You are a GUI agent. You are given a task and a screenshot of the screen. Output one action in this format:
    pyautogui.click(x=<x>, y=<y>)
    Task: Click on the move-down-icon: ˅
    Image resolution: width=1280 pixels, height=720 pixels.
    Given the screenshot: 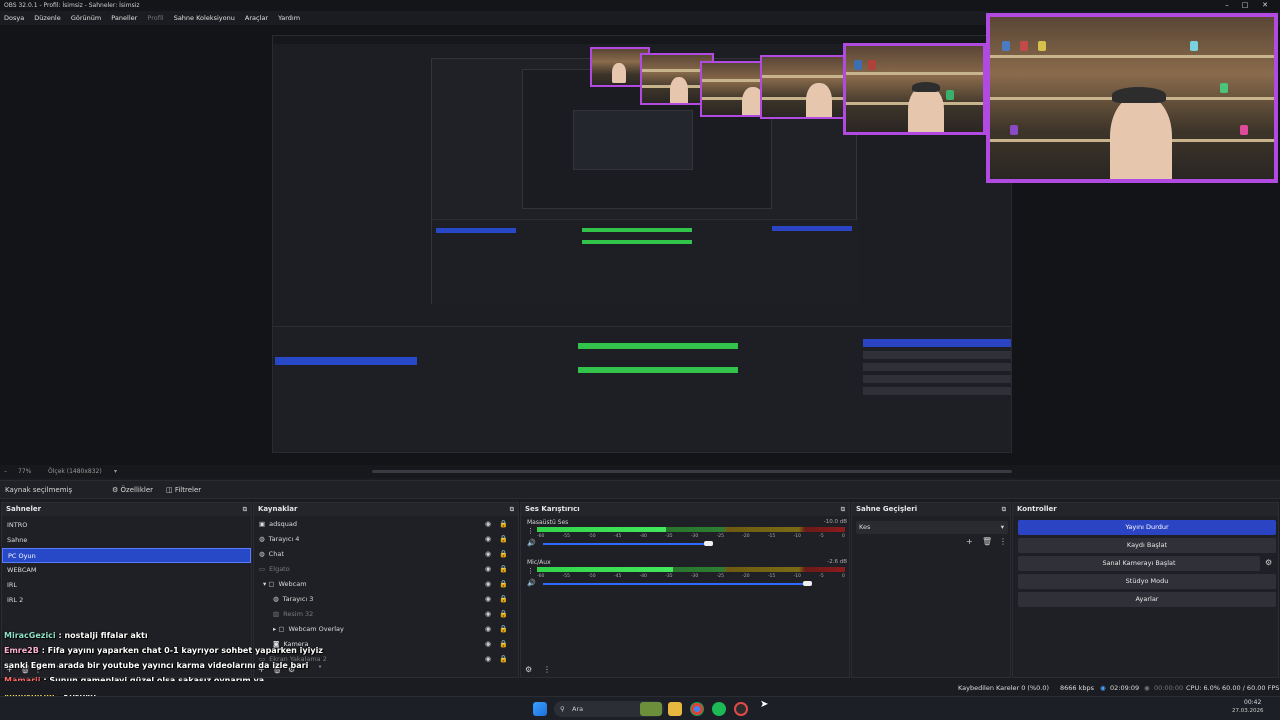 What is the action you would take?
    pyautogui.click(x=320, y=669)
    